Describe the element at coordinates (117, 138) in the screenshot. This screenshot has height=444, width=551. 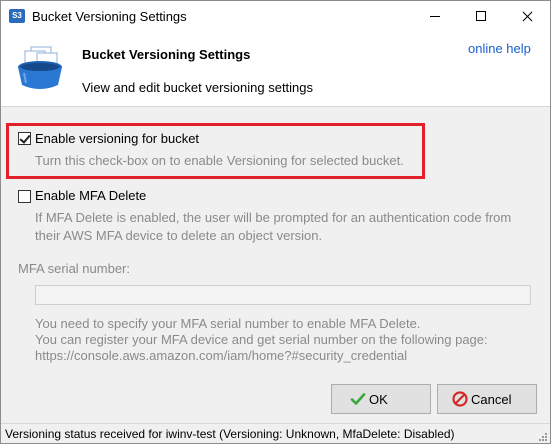
I see `versioning-label: Enable versioning for bucket` at that location.